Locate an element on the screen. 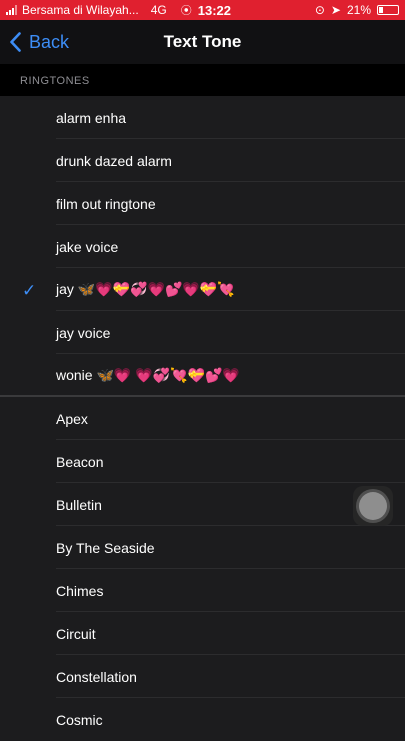 This screenshot has height=741, width=405. assistive-touch-icon is located at coordinates (373, 506).